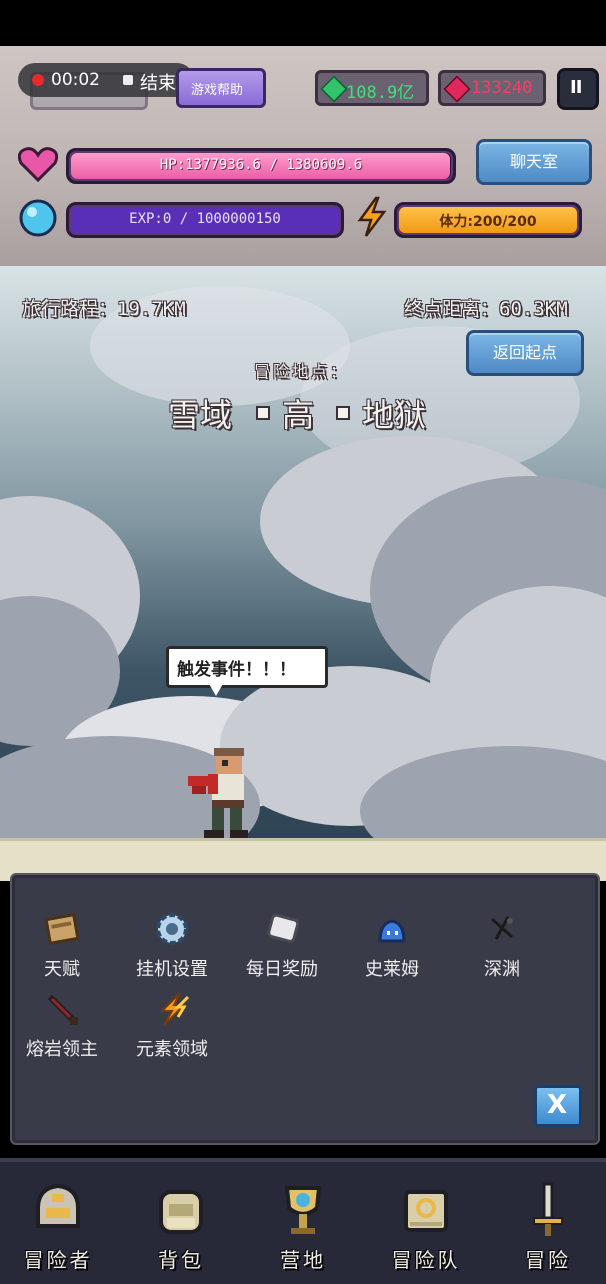  What do you see at coordinates (502, 929) in the screenshot?
I see `abyss-icon` at bounding box center [502, 929].